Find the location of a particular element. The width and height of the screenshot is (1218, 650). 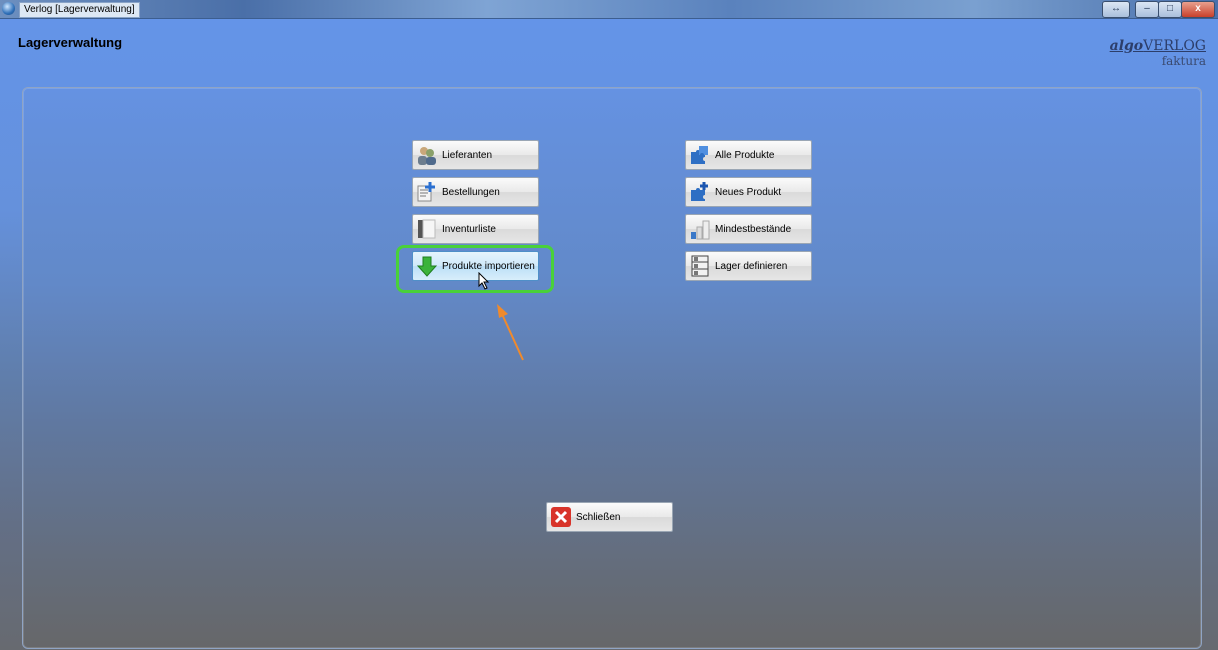

suppliers-icon is located at coordinates (427, 156).